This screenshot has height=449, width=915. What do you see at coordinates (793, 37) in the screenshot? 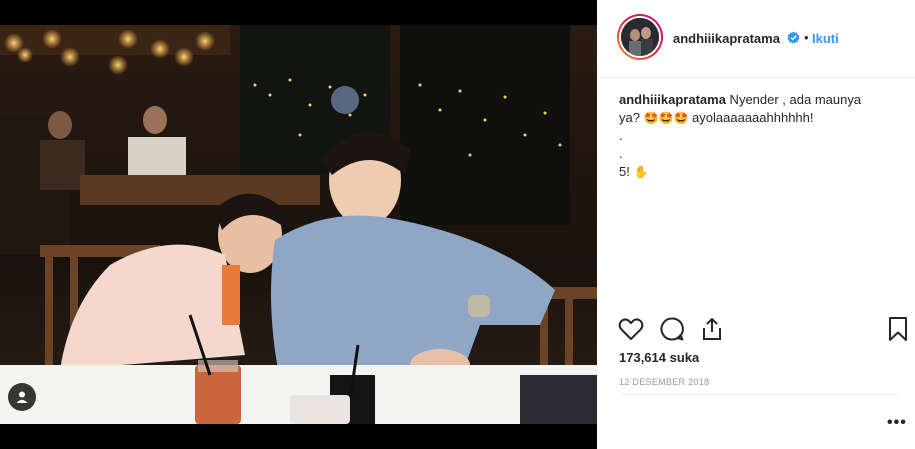
I see `verified-badge-icon` at bounding box center [793, 37].